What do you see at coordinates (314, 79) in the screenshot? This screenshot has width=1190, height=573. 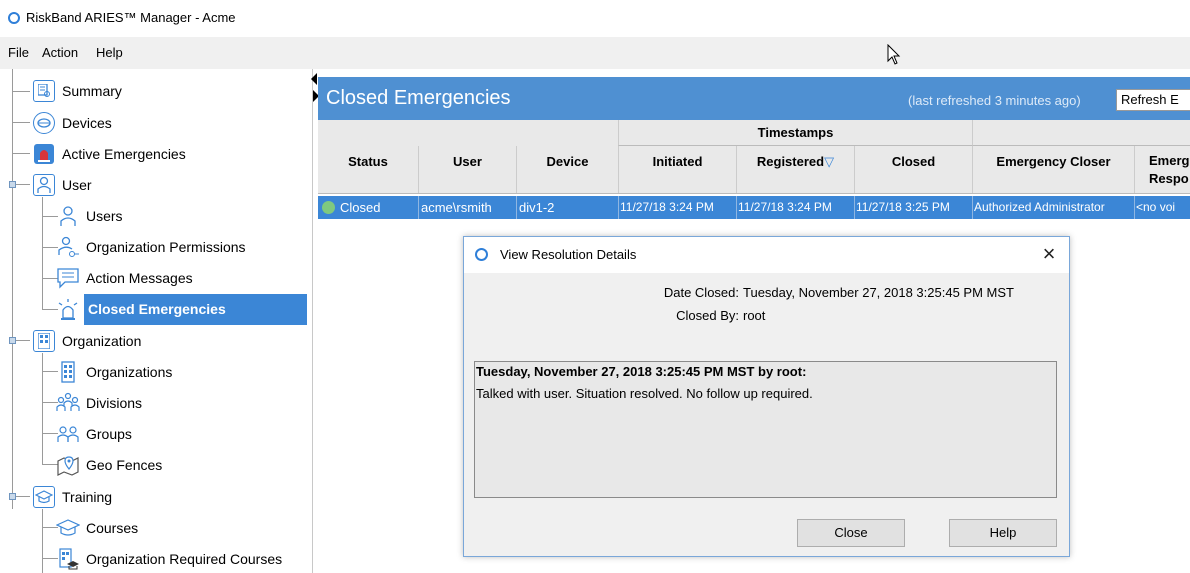 I see `collapse-left-arrow-icon` at bounding box center [314, 79].